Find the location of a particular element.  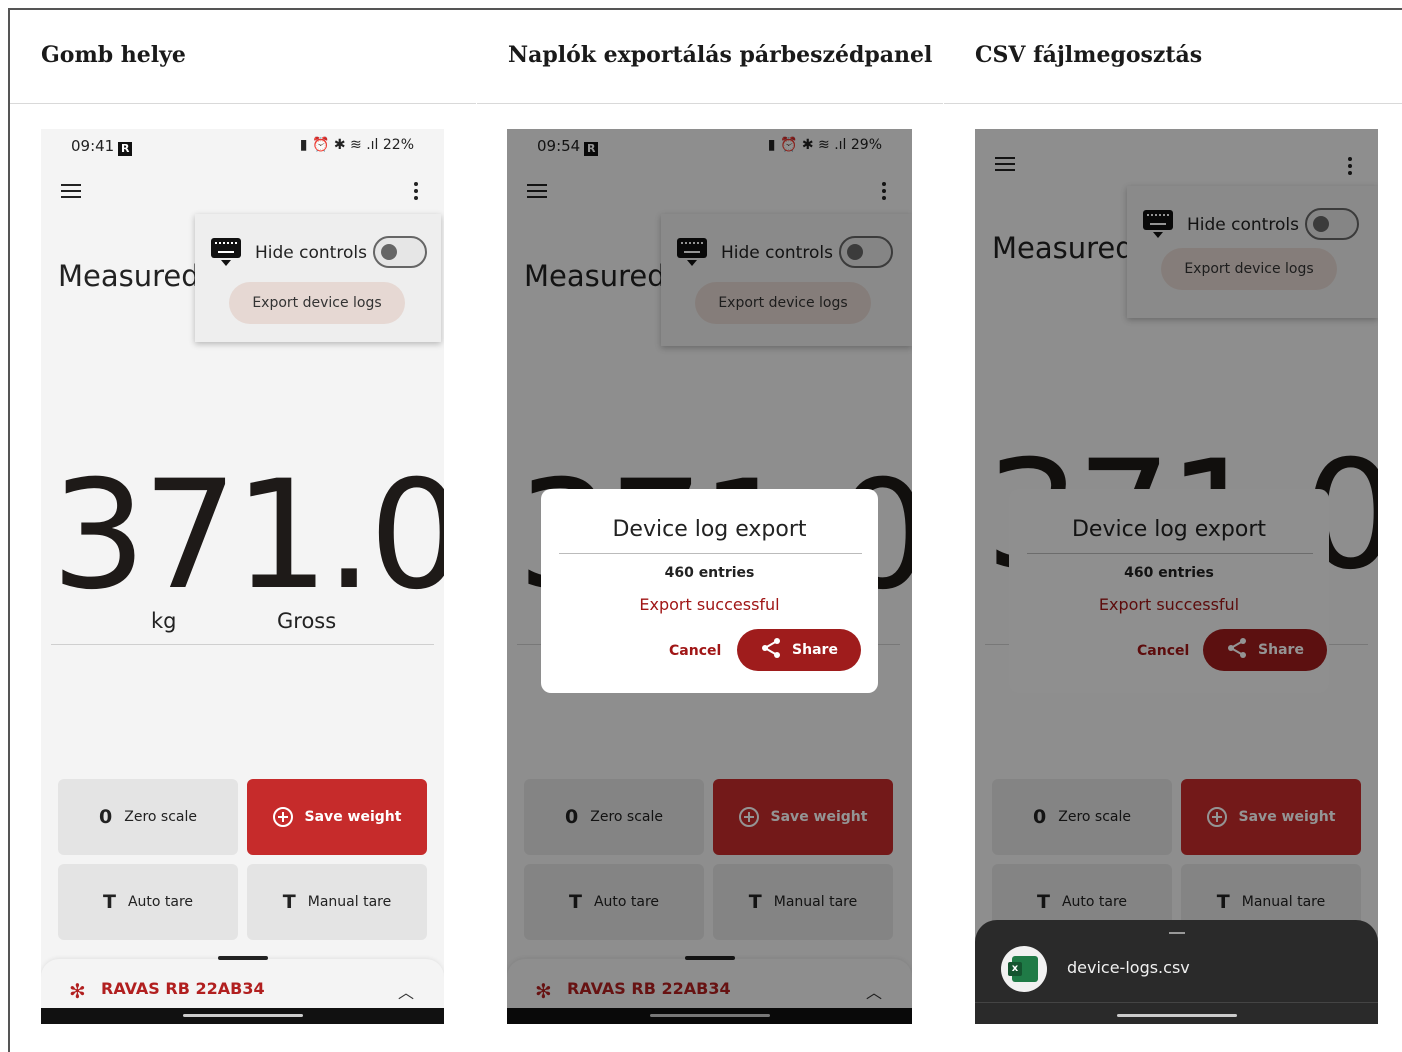

hide-controls-label: Hide controls is located at coordinates (311, 253).